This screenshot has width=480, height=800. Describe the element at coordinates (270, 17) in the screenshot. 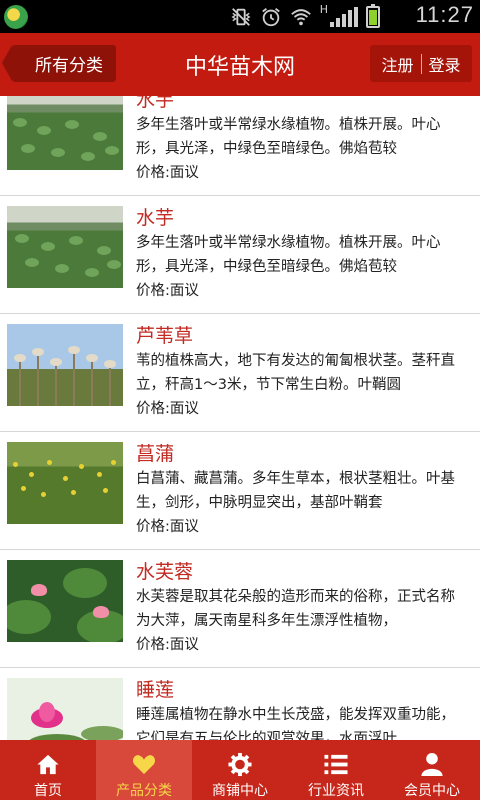

I see `alarm-icon` at that location.